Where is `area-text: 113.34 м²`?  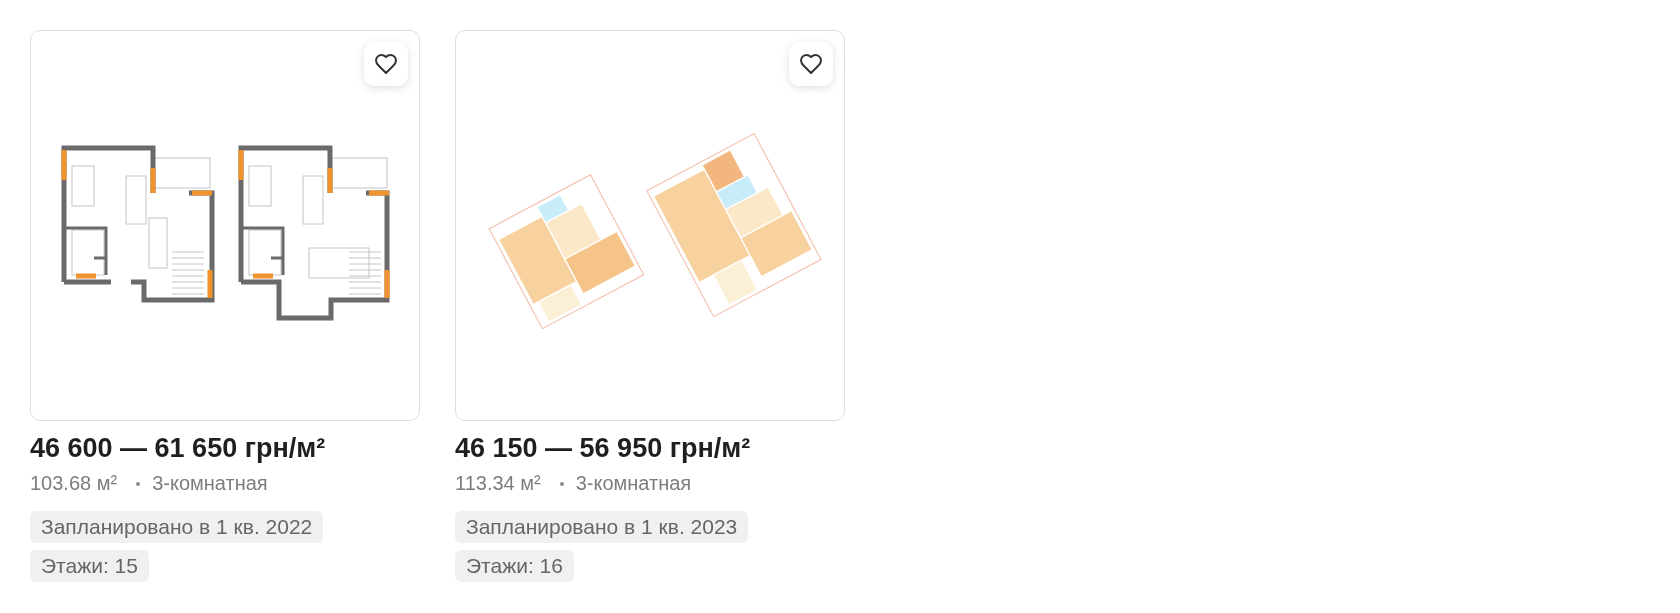 area-text: 113.34 м² is located at coordinates (498, 483).